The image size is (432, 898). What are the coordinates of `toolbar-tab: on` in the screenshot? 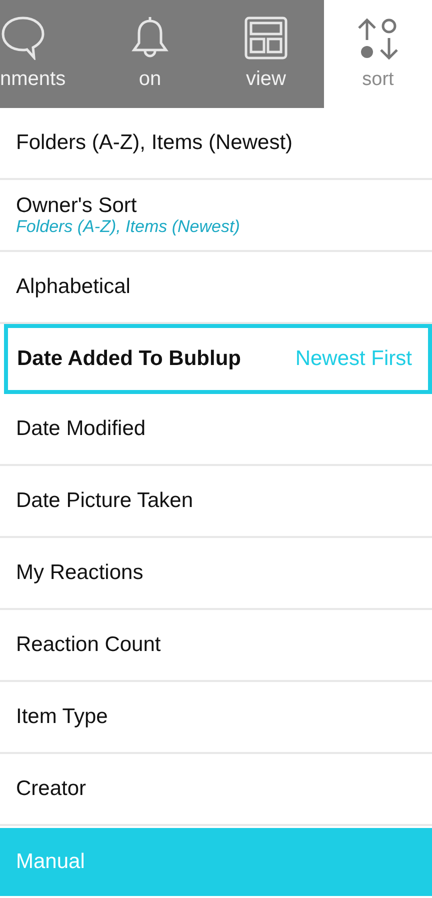 It's located at (150, 54).